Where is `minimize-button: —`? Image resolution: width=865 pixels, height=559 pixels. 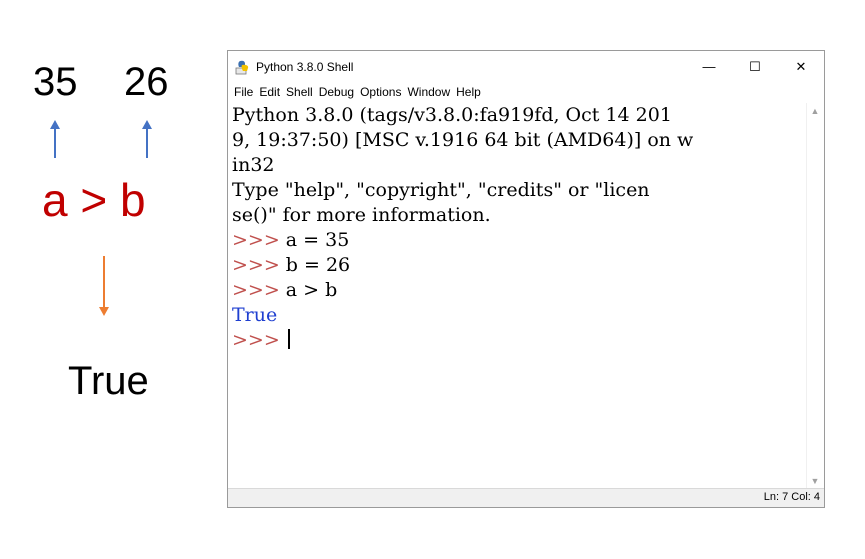 minimize-button: — is located at coordinates (709, 67).